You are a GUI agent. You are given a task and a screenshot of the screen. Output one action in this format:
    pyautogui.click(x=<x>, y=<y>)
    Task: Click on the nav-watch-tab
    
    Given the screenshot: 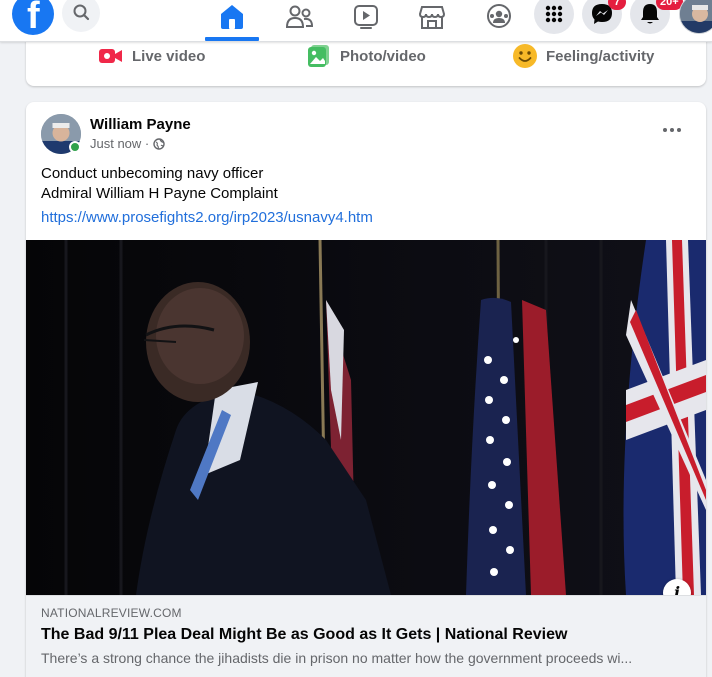 What is the action you would take?
    pyautogui.click(x=366, y=19)
    